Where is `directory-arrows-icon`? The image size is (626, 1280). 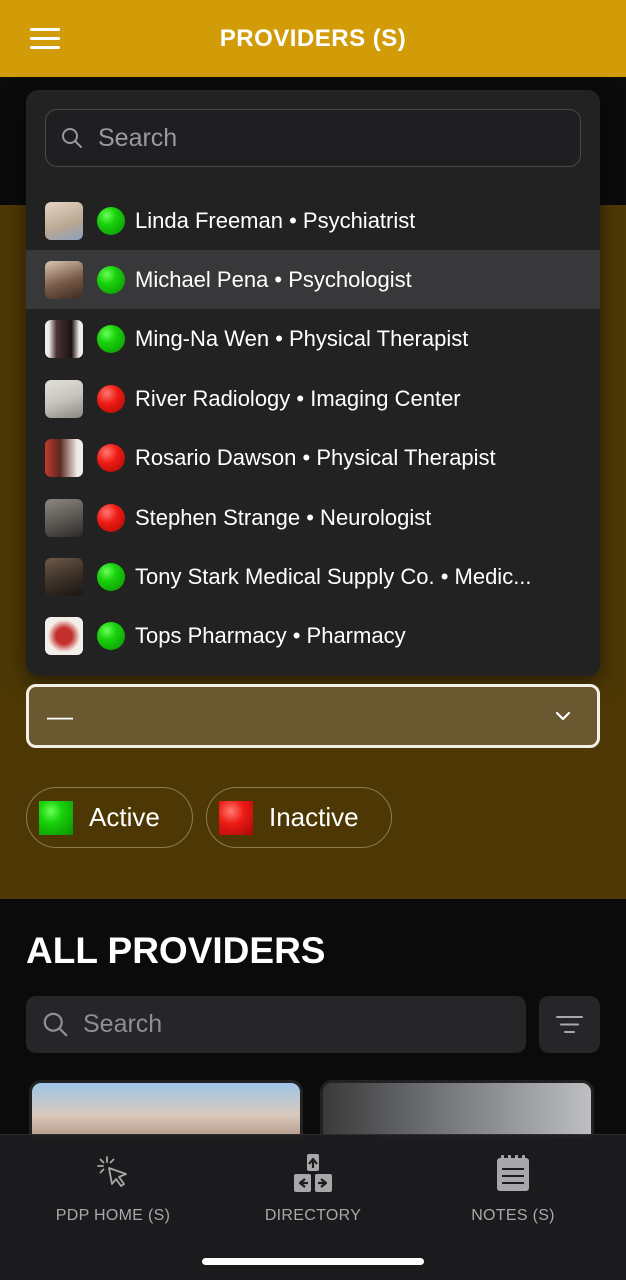
directory-arrows-icon is located at coordinates (313, 1173).